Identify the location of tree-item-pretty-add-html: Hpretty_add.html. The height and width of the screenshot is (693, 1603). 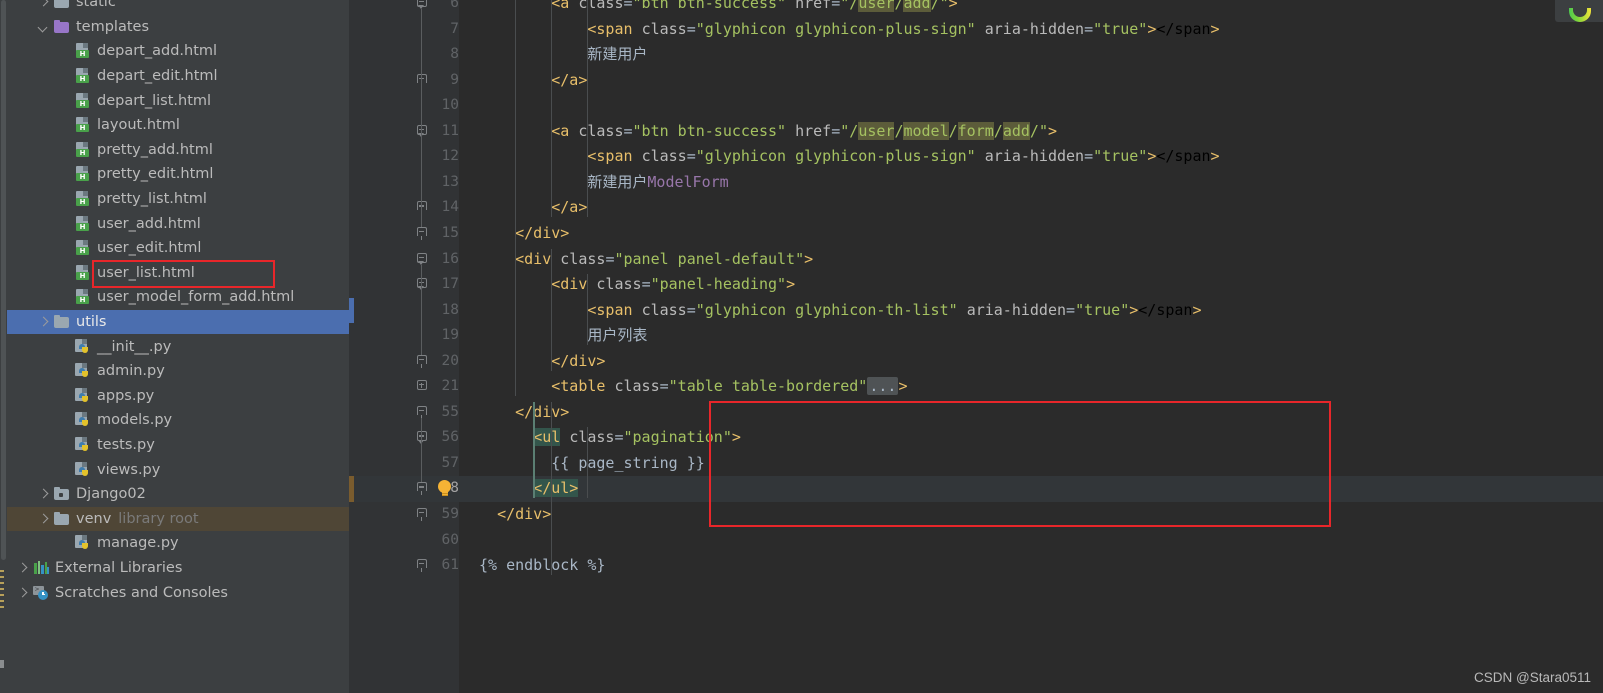
(178, 150).